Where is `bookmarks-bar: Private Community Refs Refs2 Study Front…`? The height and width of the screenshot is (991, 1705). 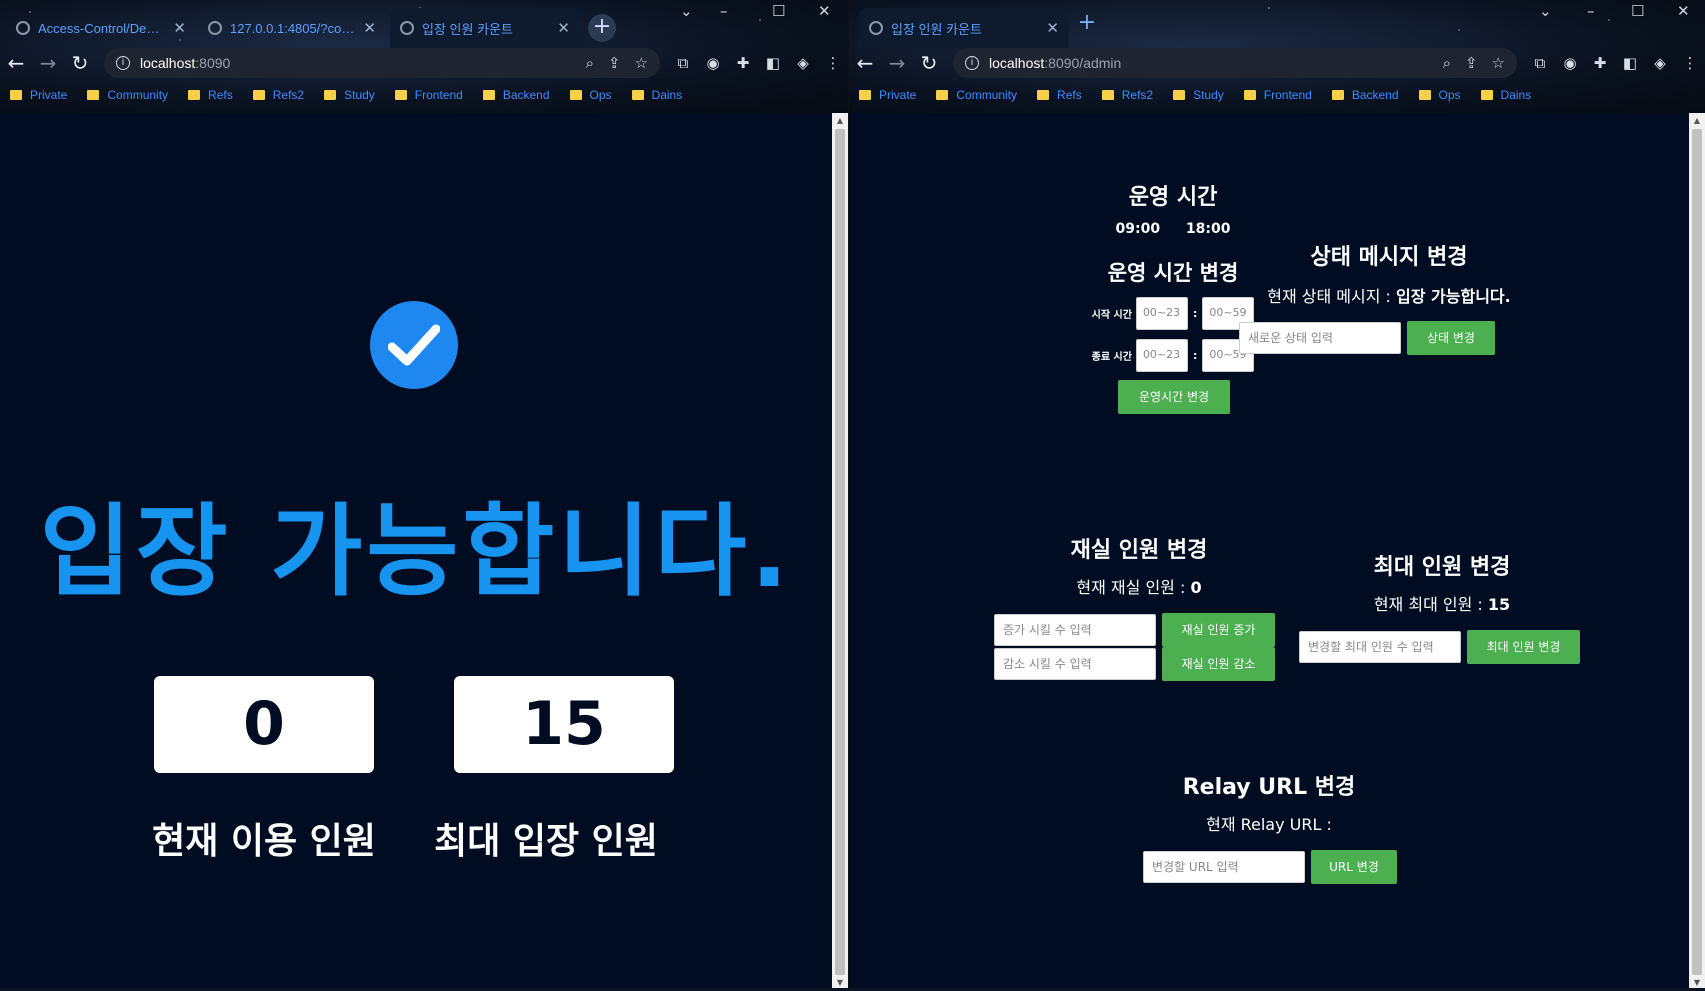
bookmarks-bar: Private Community Refs Refs2 Study Front… is located at coordinates (1277, 95).